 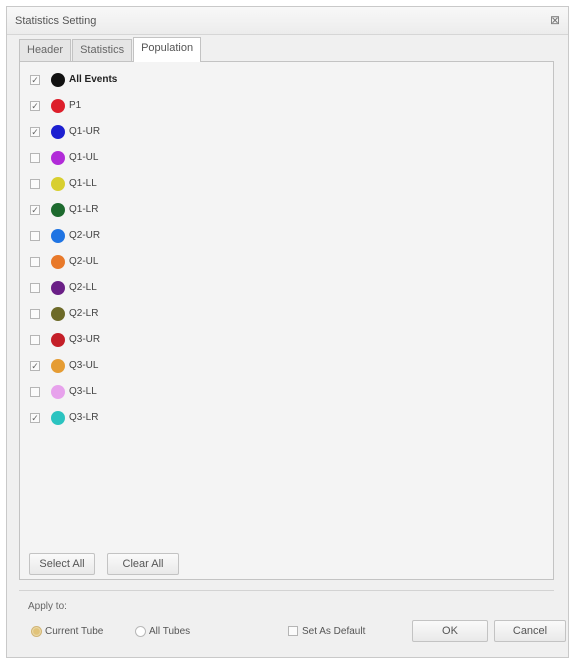 What do you see at coordinates (555, 20) in the screenshot?
I see `close-icon: ⊠` at bounding box center [555, 20].